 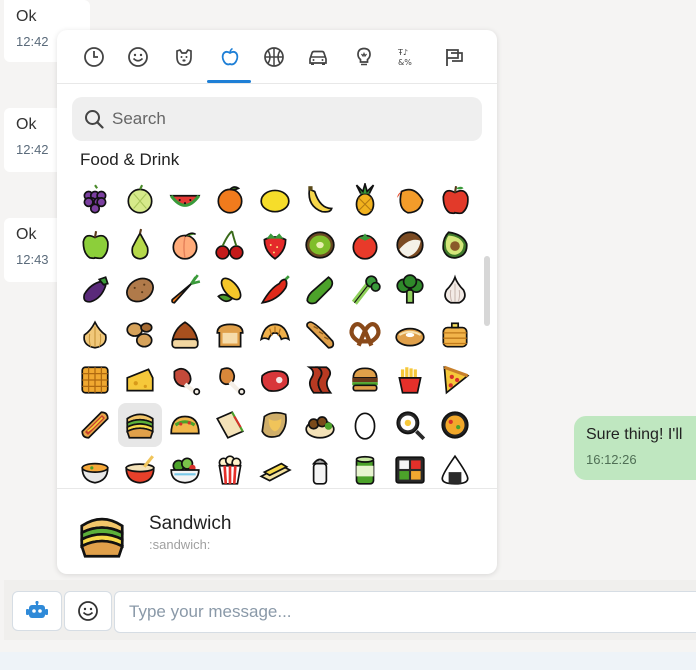 What do you see at coordinates (365, 335) in the screenshot?
I see `emoji-pretzel` at bounding box center [365, 335].